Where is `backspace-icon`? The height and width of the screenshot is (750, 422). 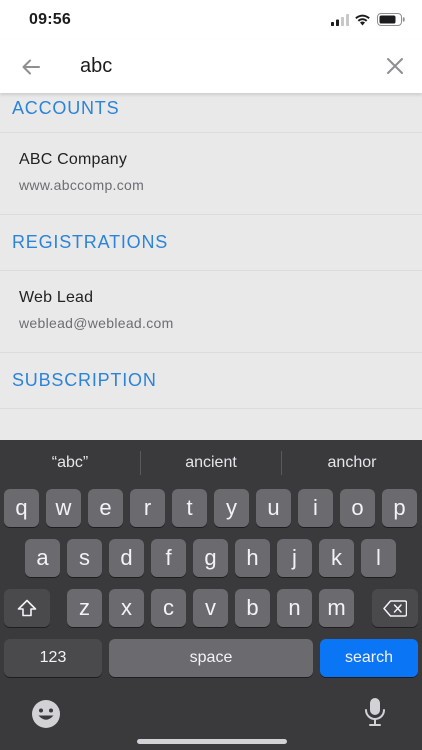
backspace-icon is located at coordinates (395, 608).